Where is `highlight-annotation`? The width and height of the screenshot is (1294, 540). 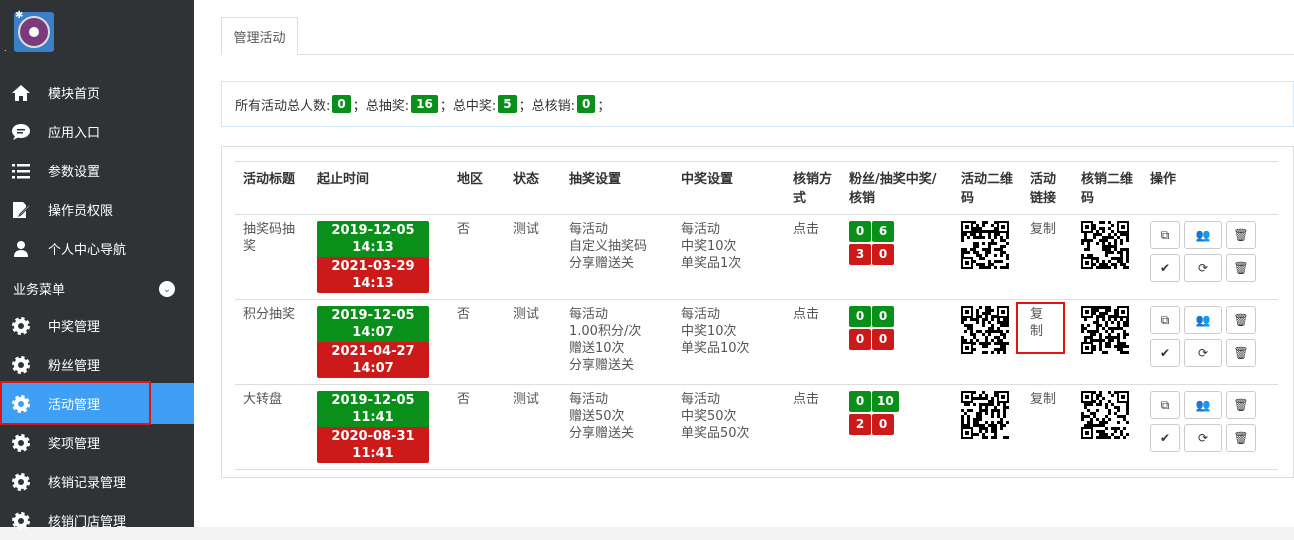
highlight-annotation is located at coordinates (75, 403).